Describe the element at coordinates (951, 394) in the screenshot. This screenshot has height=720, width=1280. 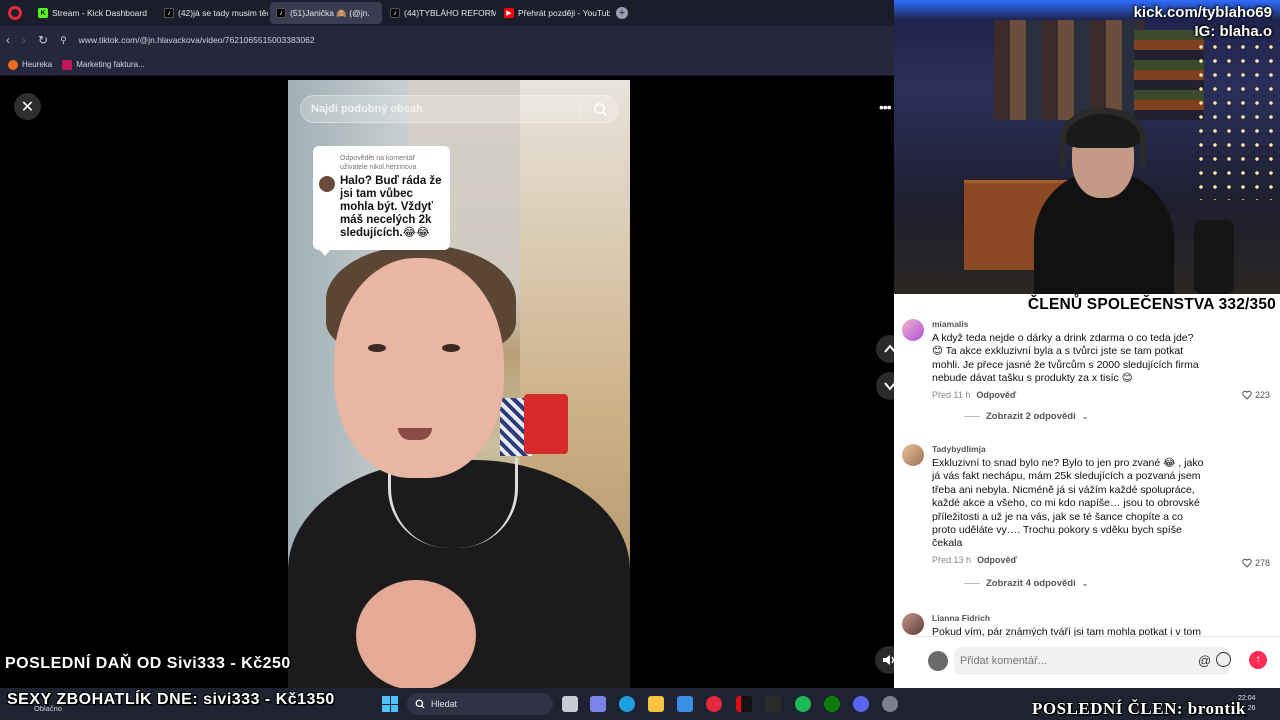
I see `comment-time: Před 11 h` at that location.